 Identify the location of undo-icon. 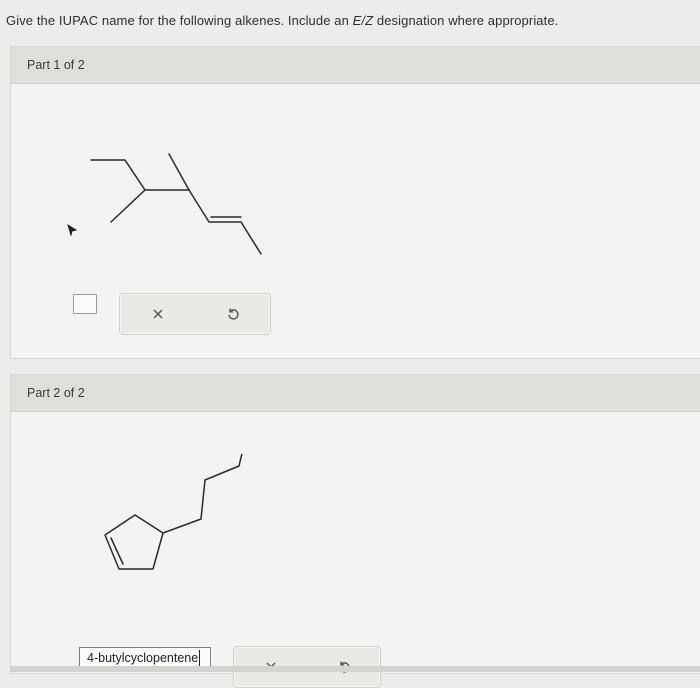
(233, 314).